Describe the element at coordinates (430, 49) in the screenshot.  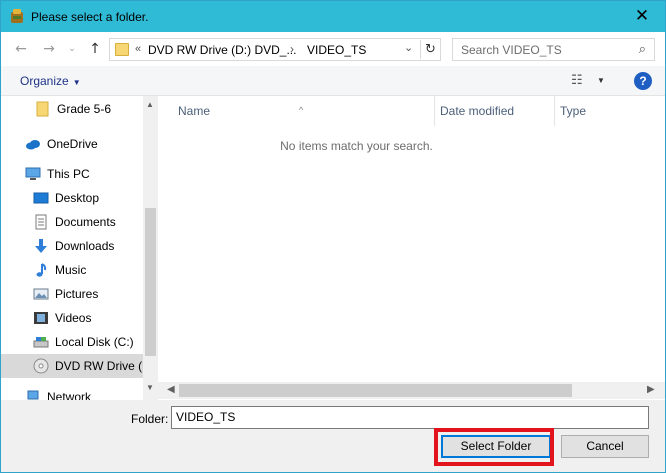
I see `refresh-icon: ↻` at that location.